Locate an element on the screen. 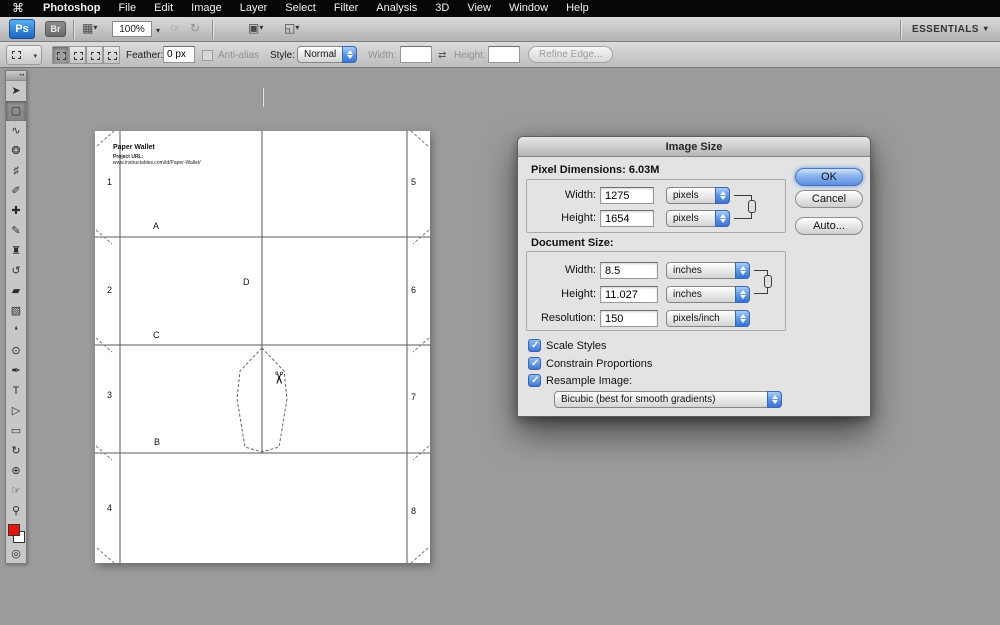  cancel-button: Cancel is located at coordinates (829, 199).